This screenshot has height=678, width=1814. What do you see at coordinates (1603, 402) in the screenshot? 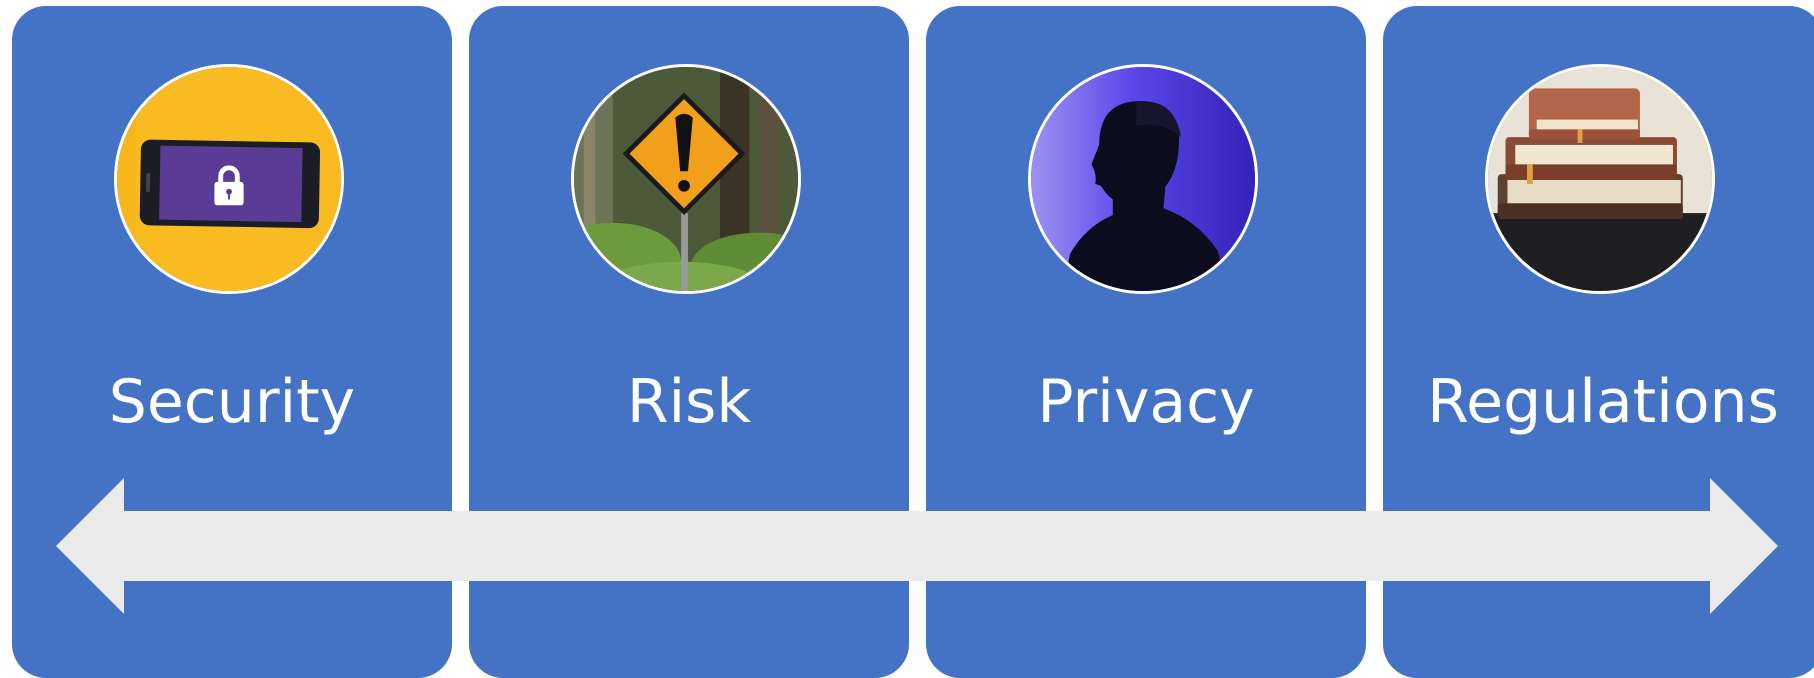
I see `card-label-regulations: Regulations` at bounding box center [1603, 402].